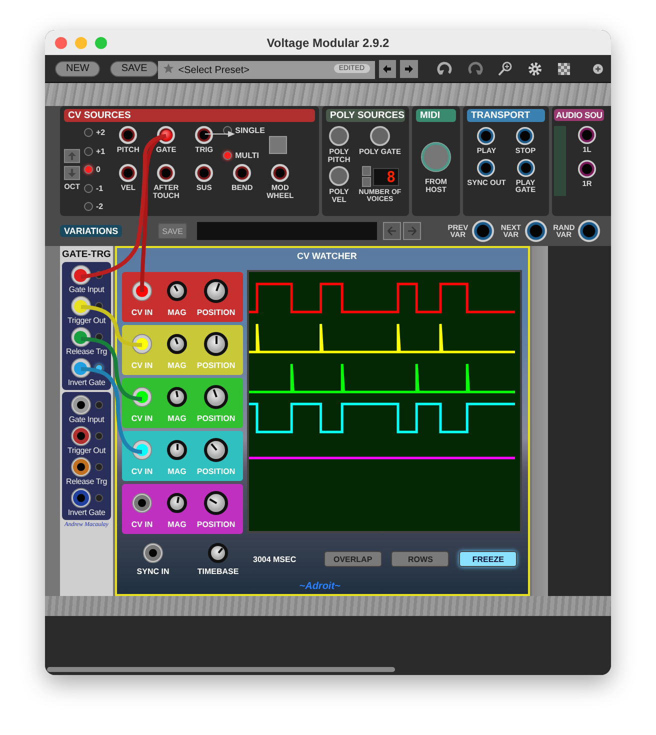  What do you see at coordinates (579, 115) in the screenshot?
I see `module-title: AUDIO SOU` at bounding box center [579, 115].